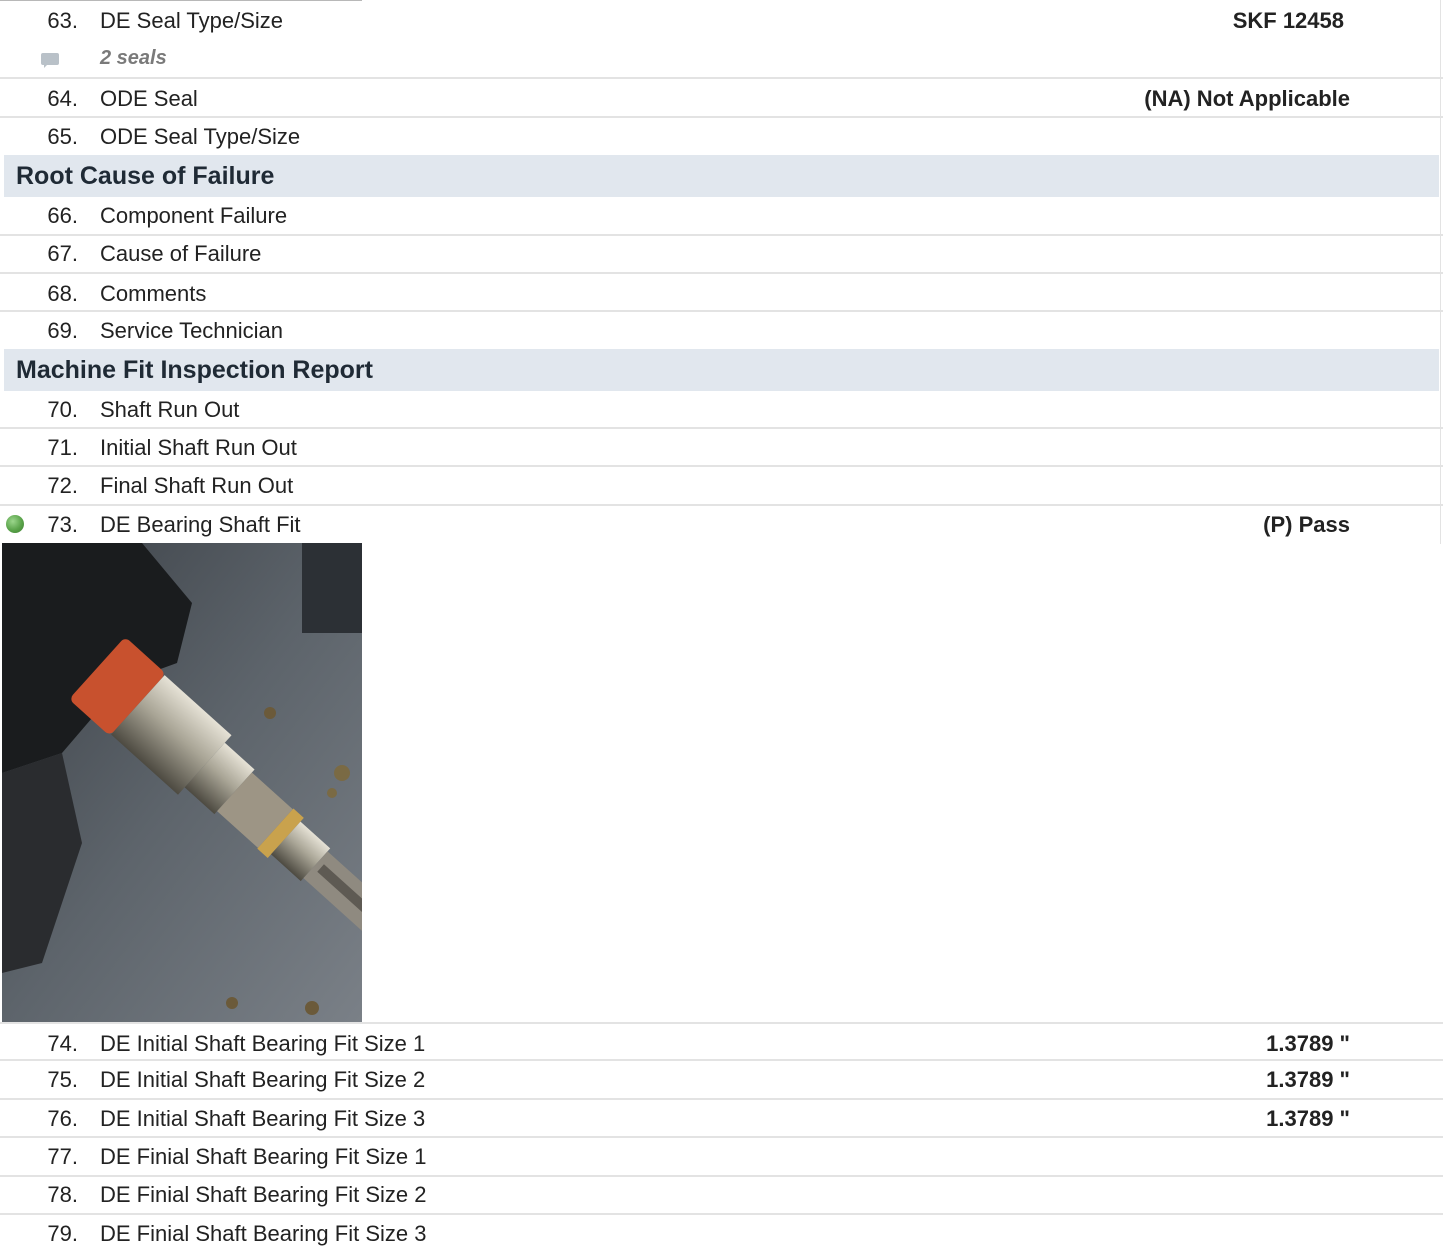 The width and height of the screenshot is (1443, 1253). What do you see at coordinates (721, 1234) in the screenshot?
I see `row-79: 79. DE Finial Shaft Bearing Fit Size 3` at bounding box center [721, 1234].